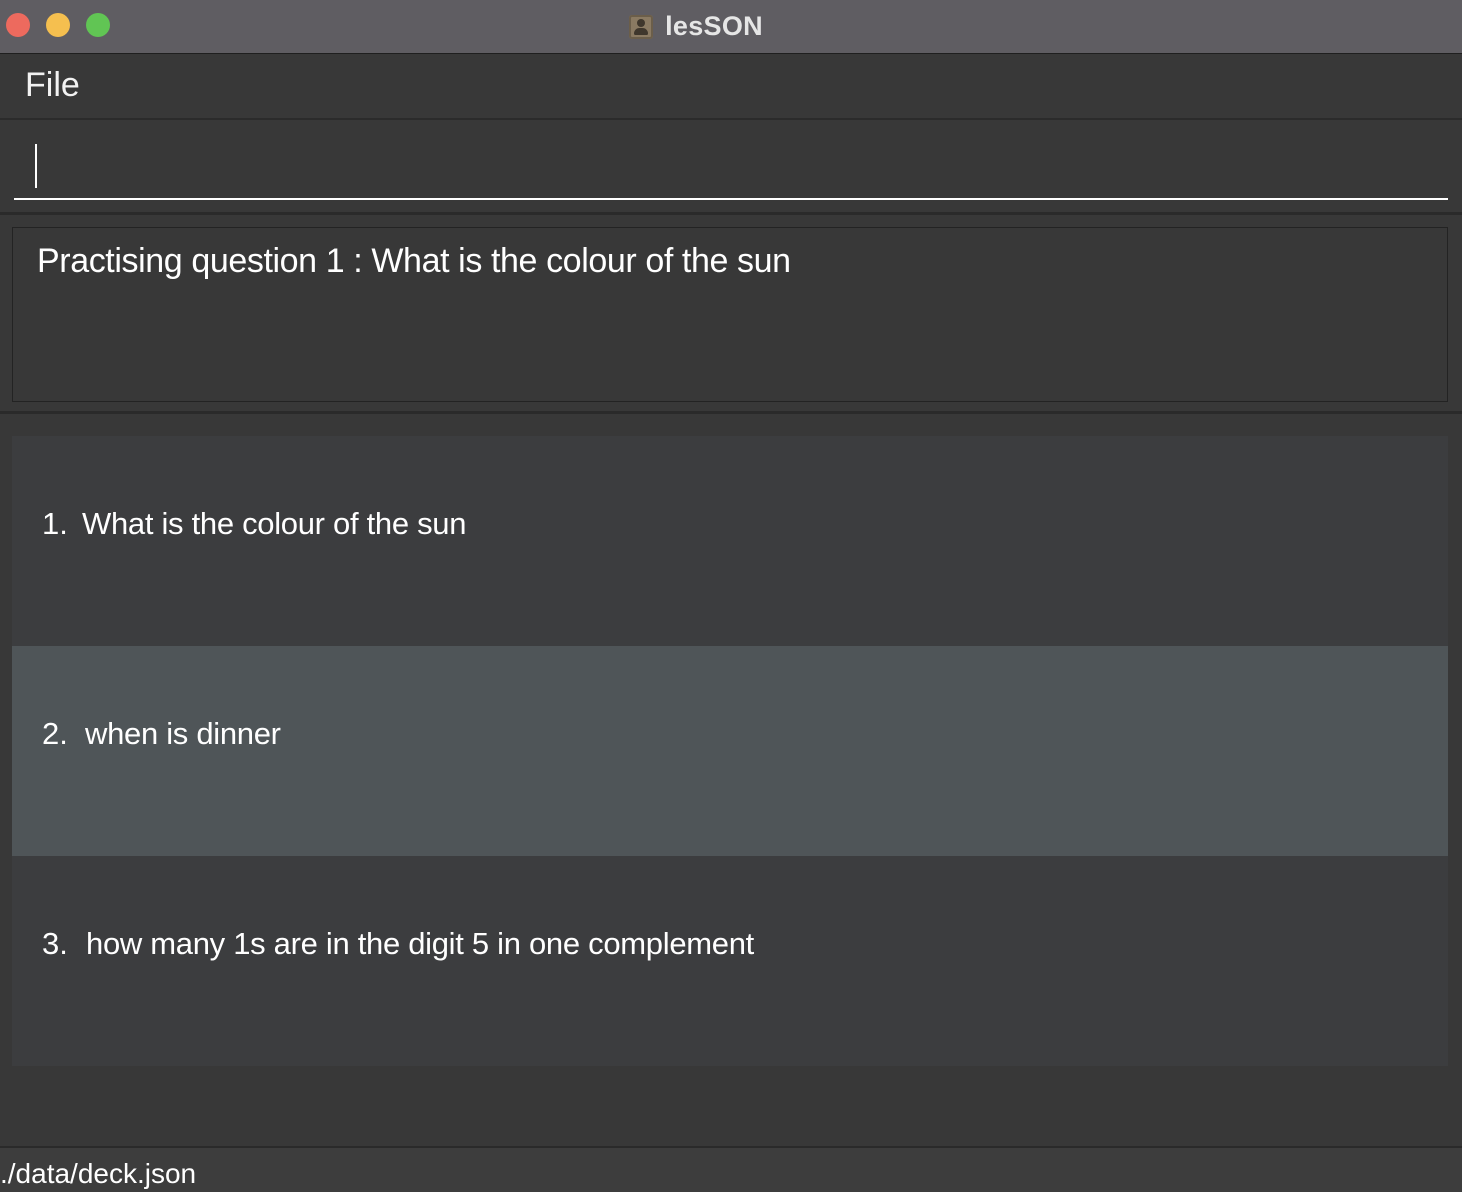 The height and width of the screenshot is (1192, 1462). I want to click on status-bar: ./data/deck.json, so click(731, 1169).